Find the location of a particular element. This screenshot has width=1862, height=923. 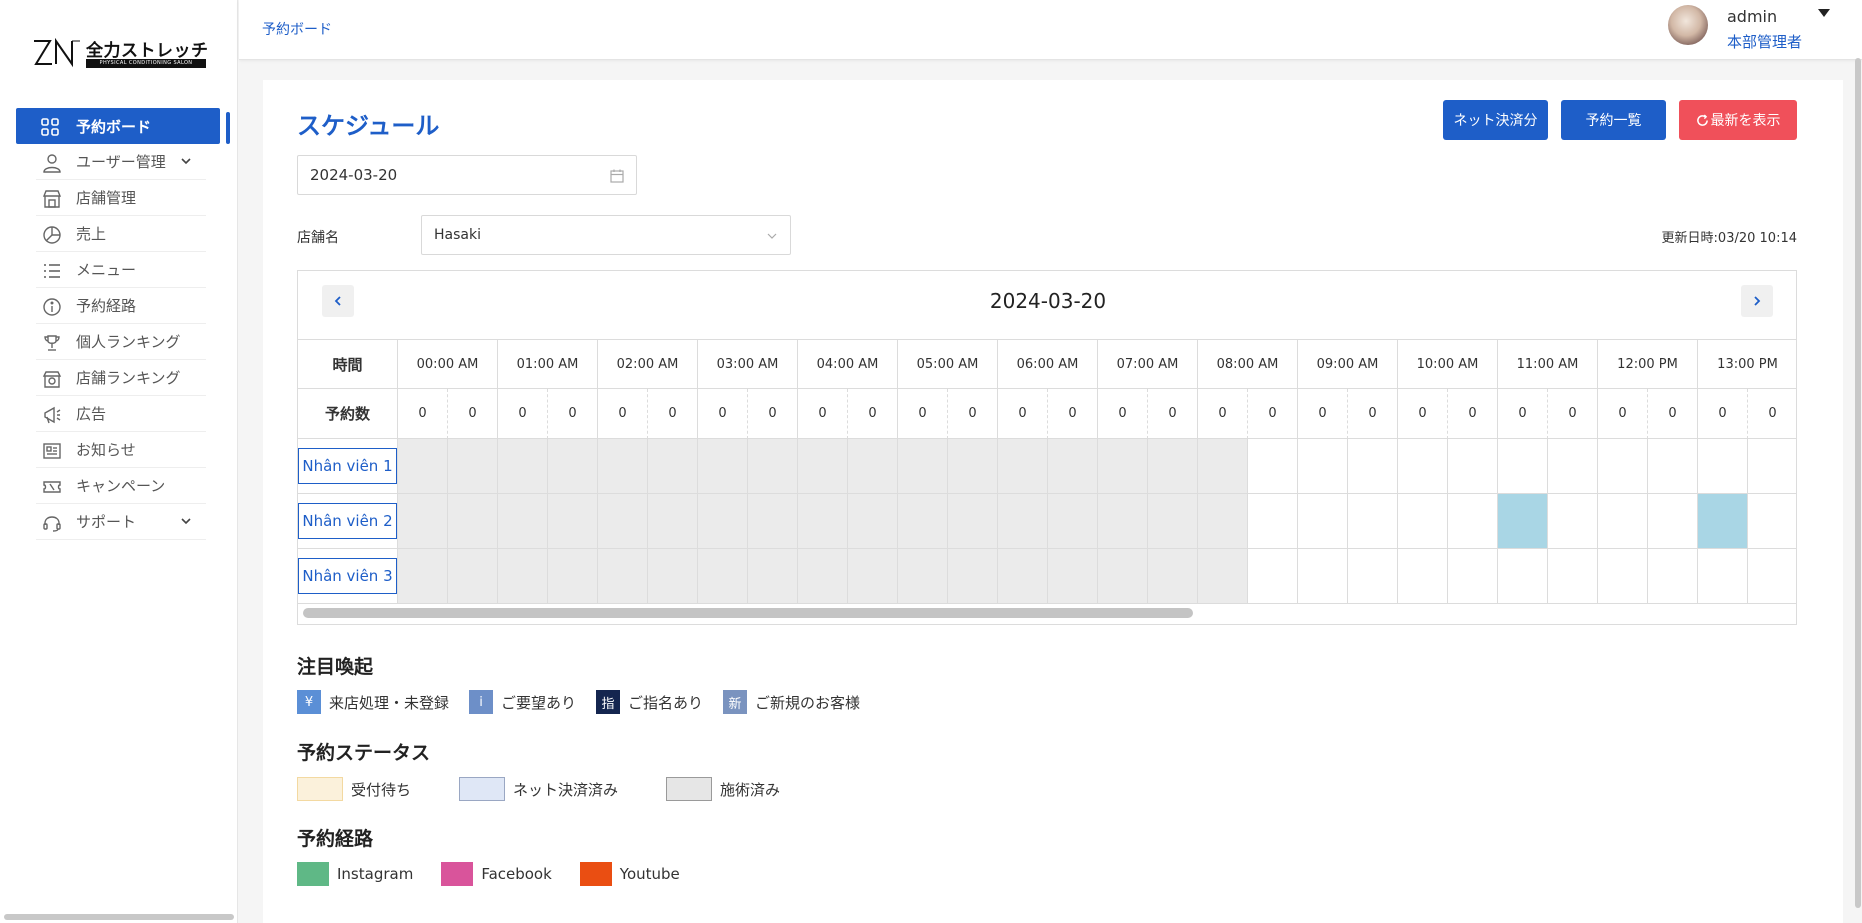

shop-select: Hasaki is located at coordinates (606, 235).